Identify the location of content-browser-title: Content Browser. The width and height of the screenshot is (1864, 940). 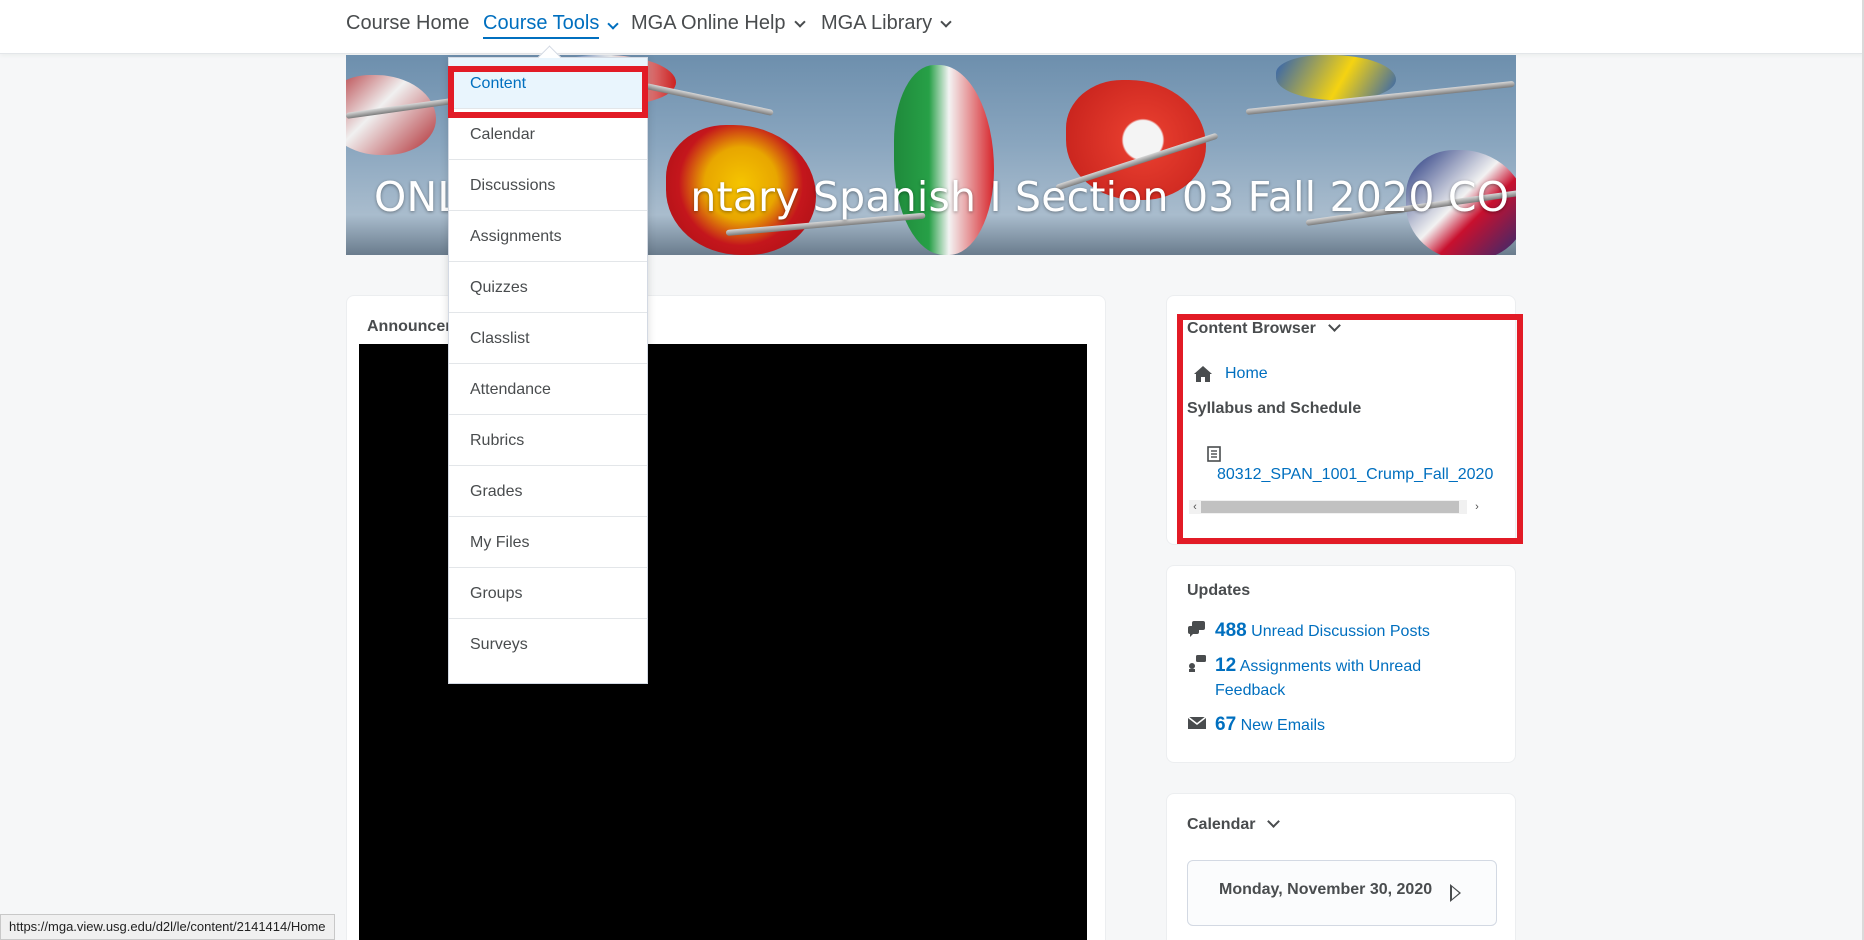
(1264, 328).